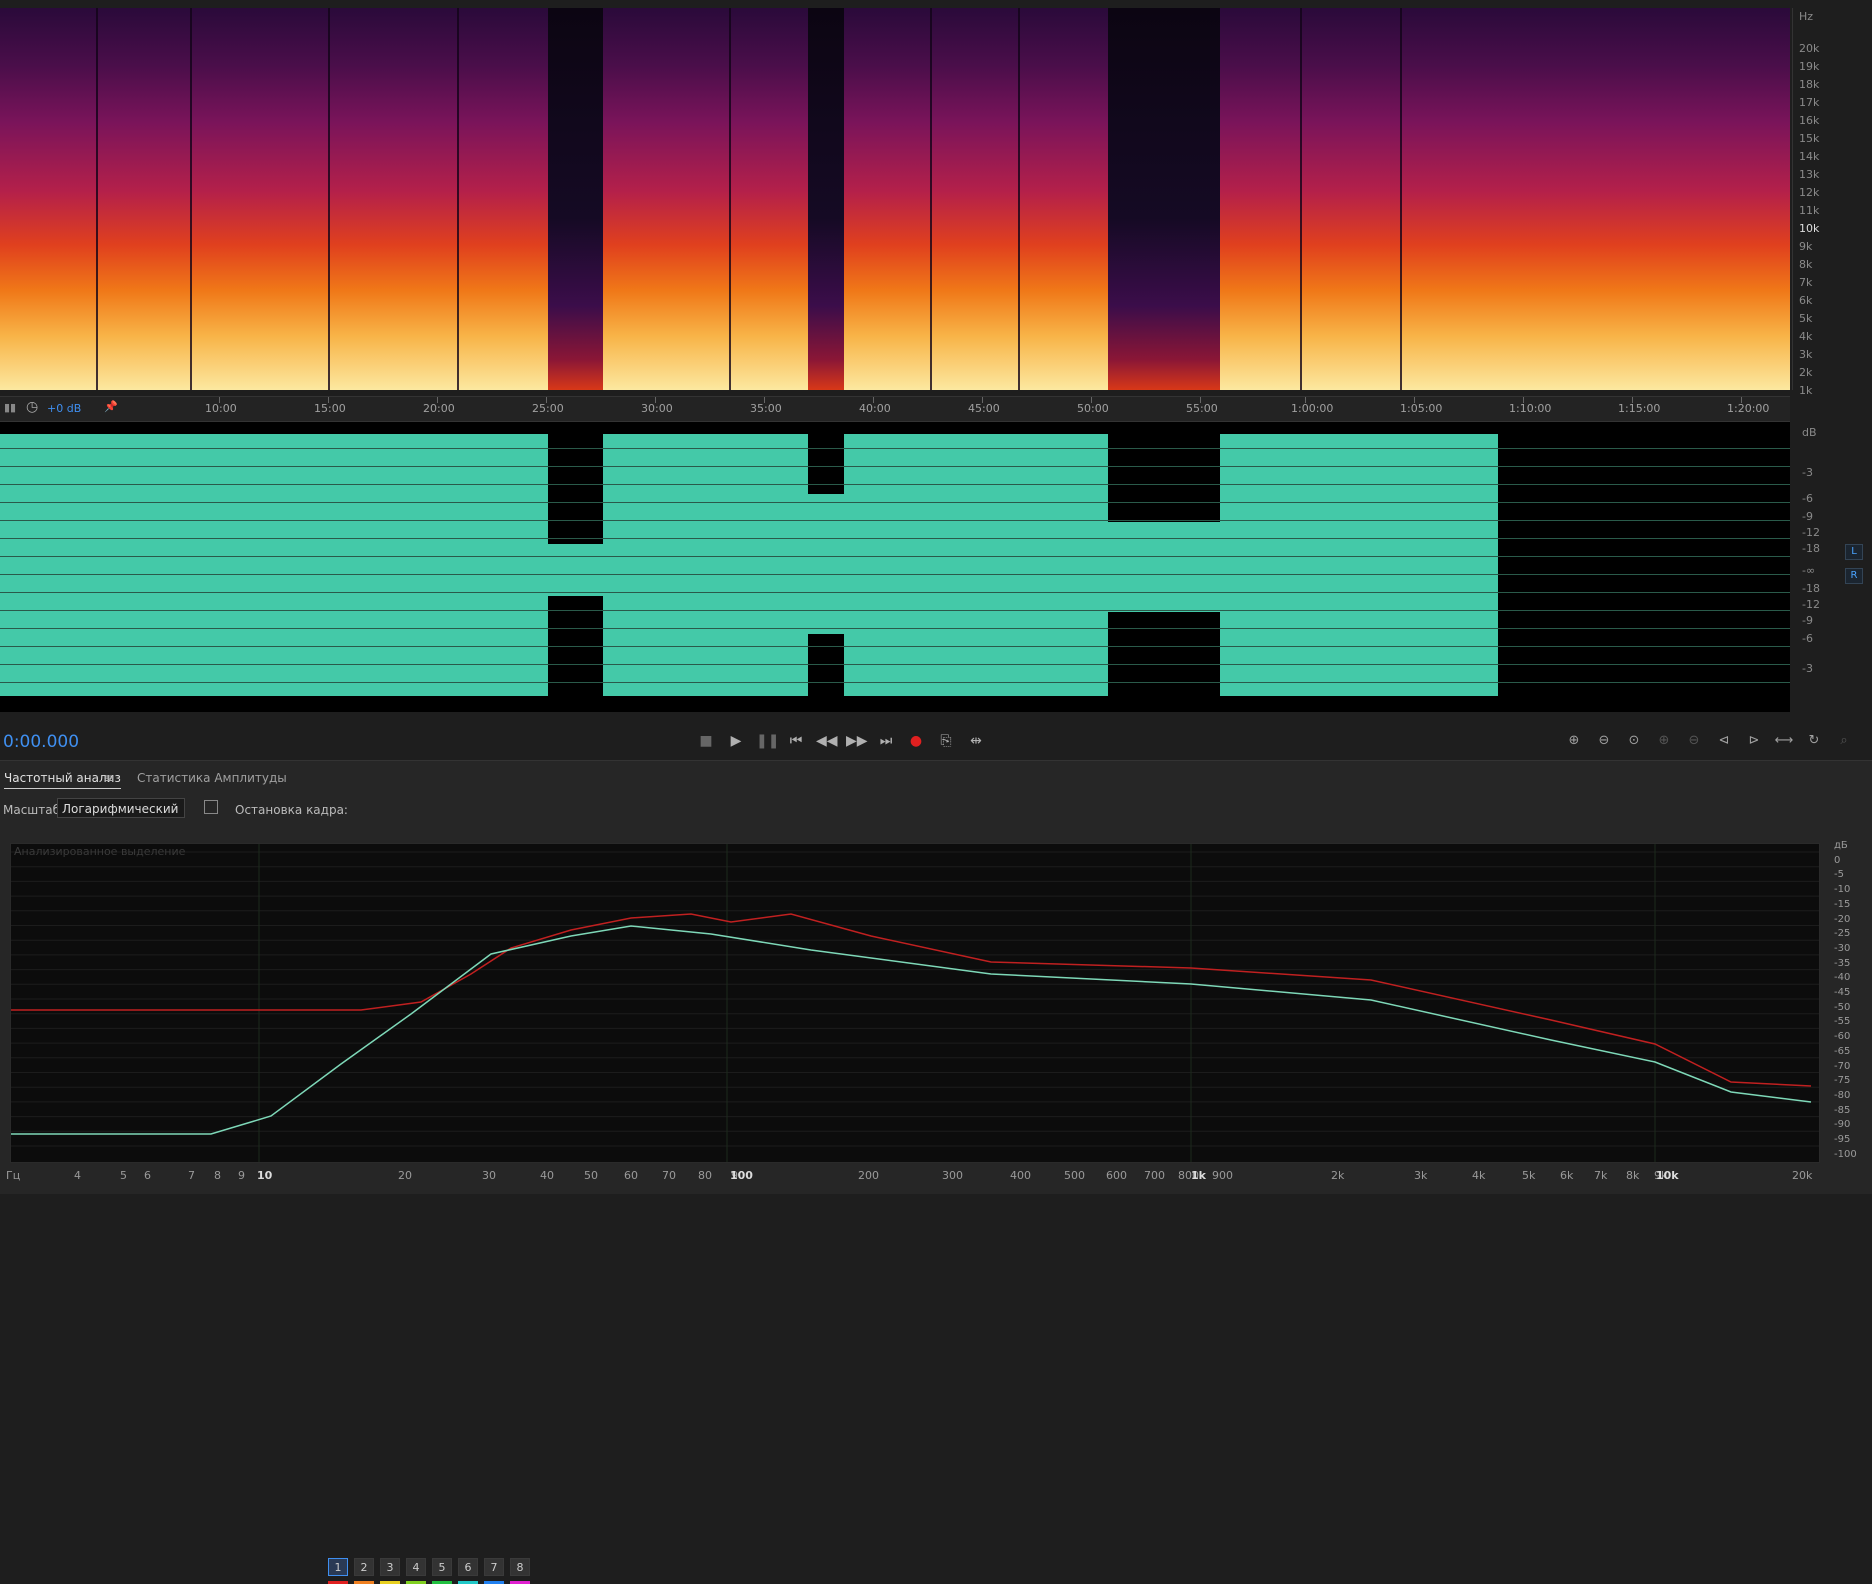 This screenshot has width=1872, height=1584. I want to click on freeze-frame-button-3: 3, so click(390, 1567).